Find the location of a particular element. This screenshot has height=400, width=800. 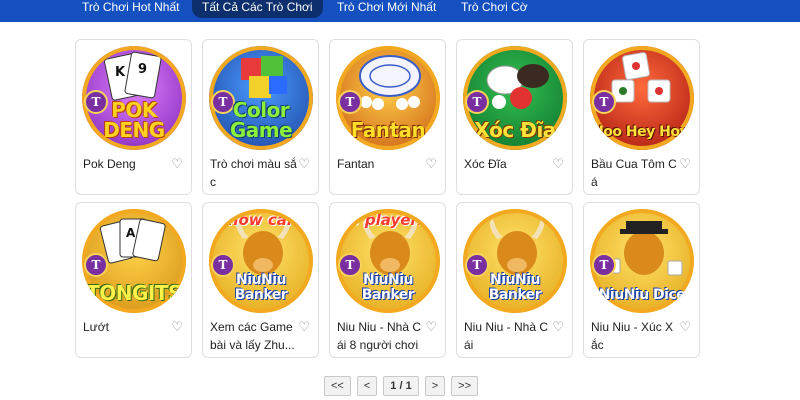

prev-page-button: < is located at coordinates (367, 386).